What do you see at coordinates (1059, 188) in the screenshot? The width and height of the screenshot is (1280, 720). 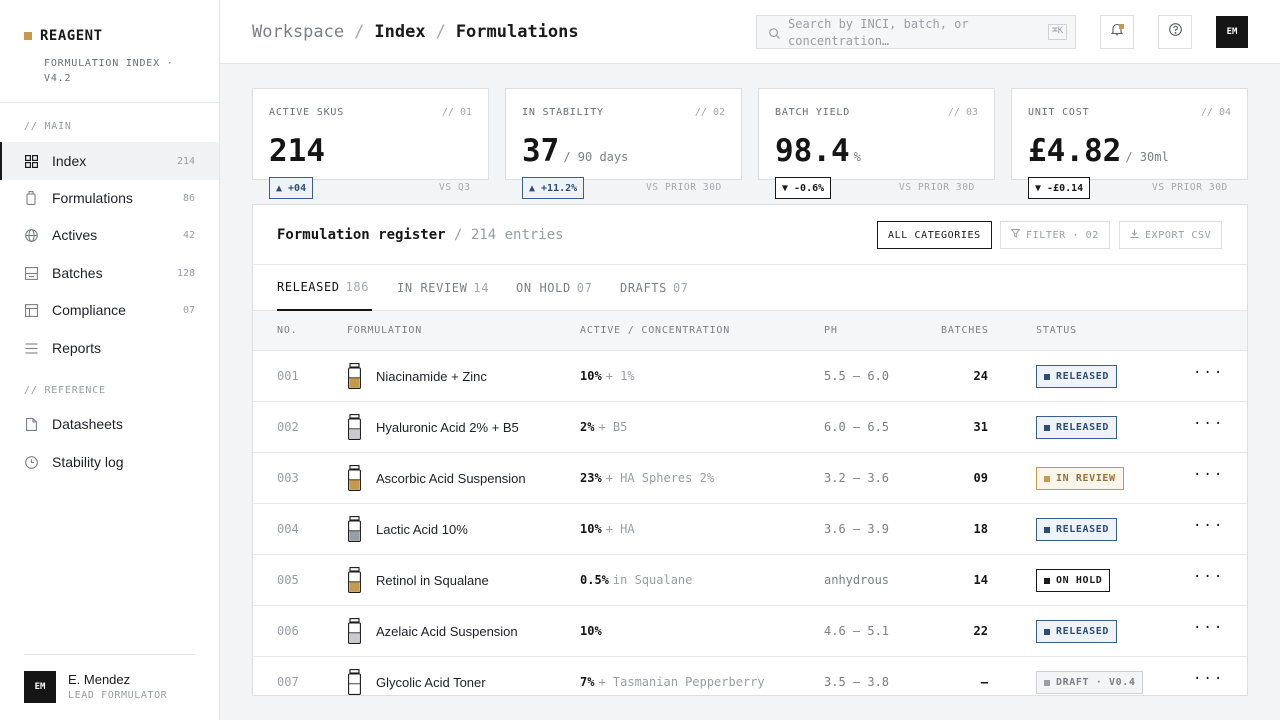 I see `kpi-delta-badge: ▼ -£0.14` at bounding box center [1059, 188].